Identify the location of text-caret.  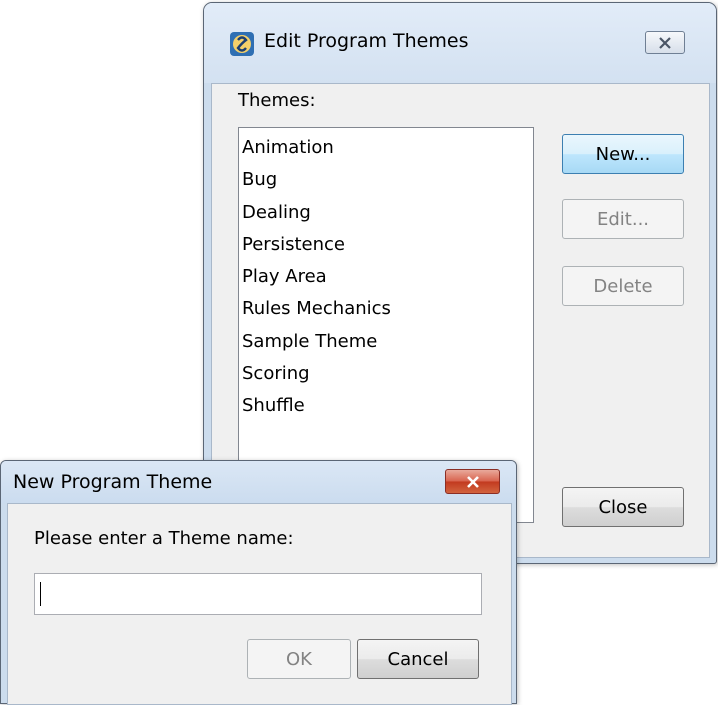
(40, 594).